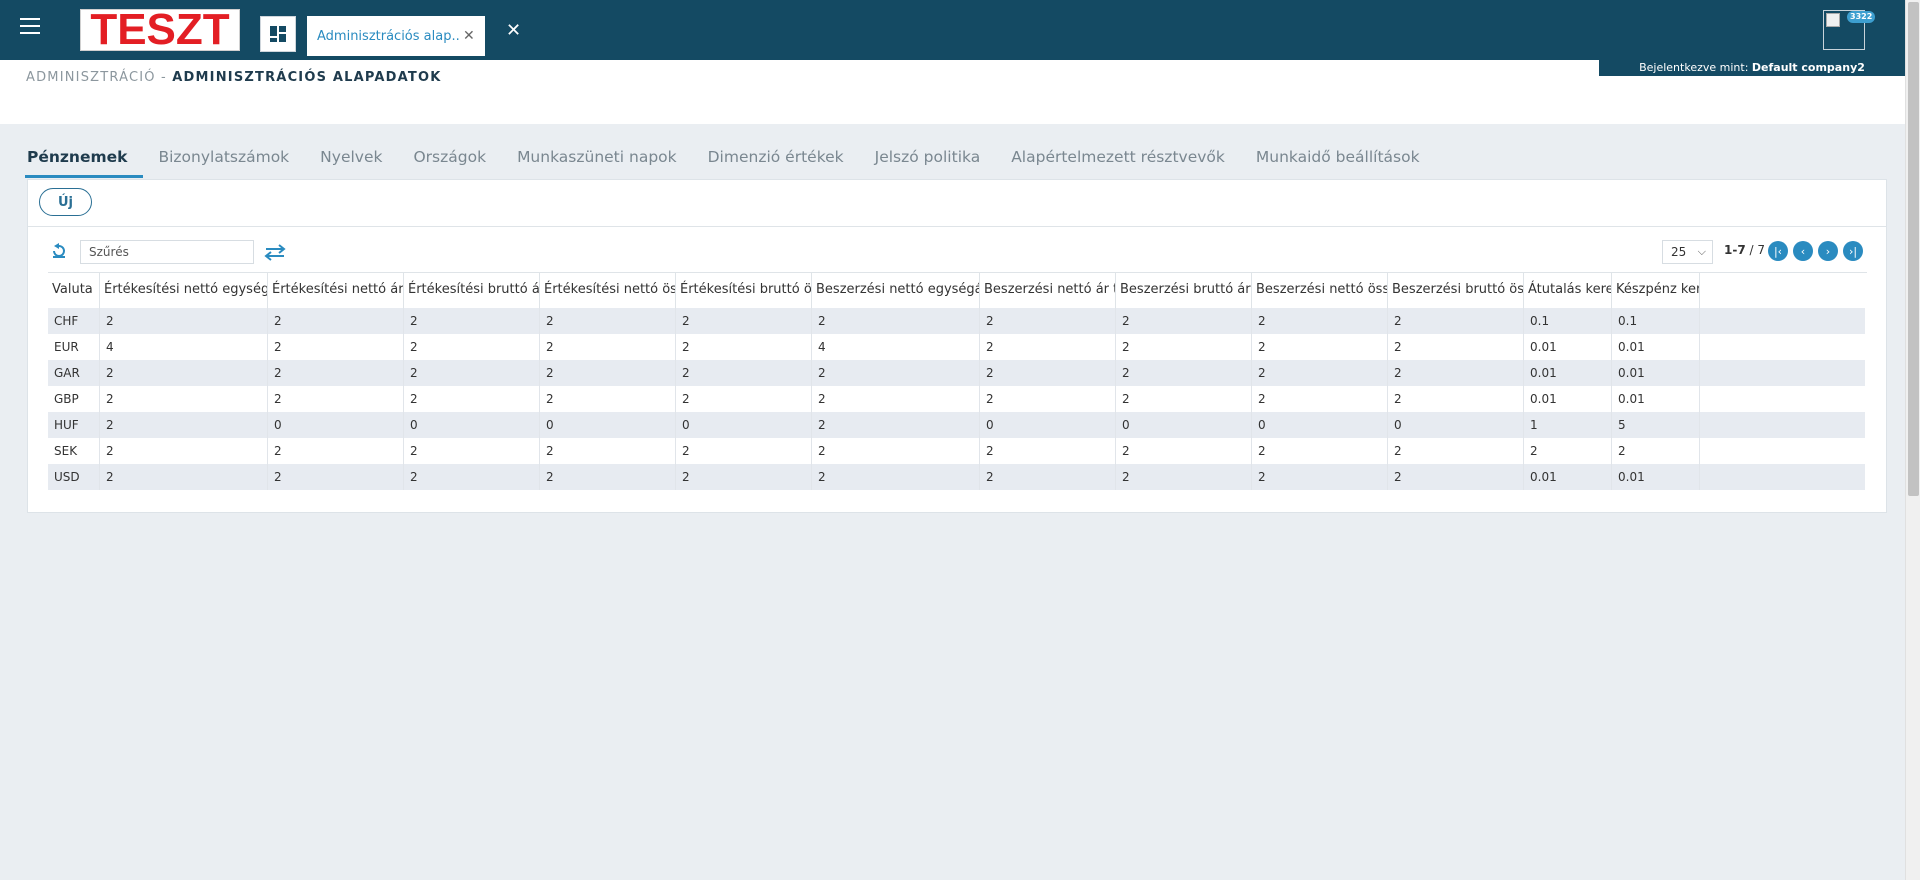 Image resolution: width=1920 pixels, height=880 pixels. What do you see at coordinates (952, 30) in the screenshot?
I see `top-bar: TESZT Adminisztrációs alap... ✕ ✕ 3322` at bounding box center [952, 30].